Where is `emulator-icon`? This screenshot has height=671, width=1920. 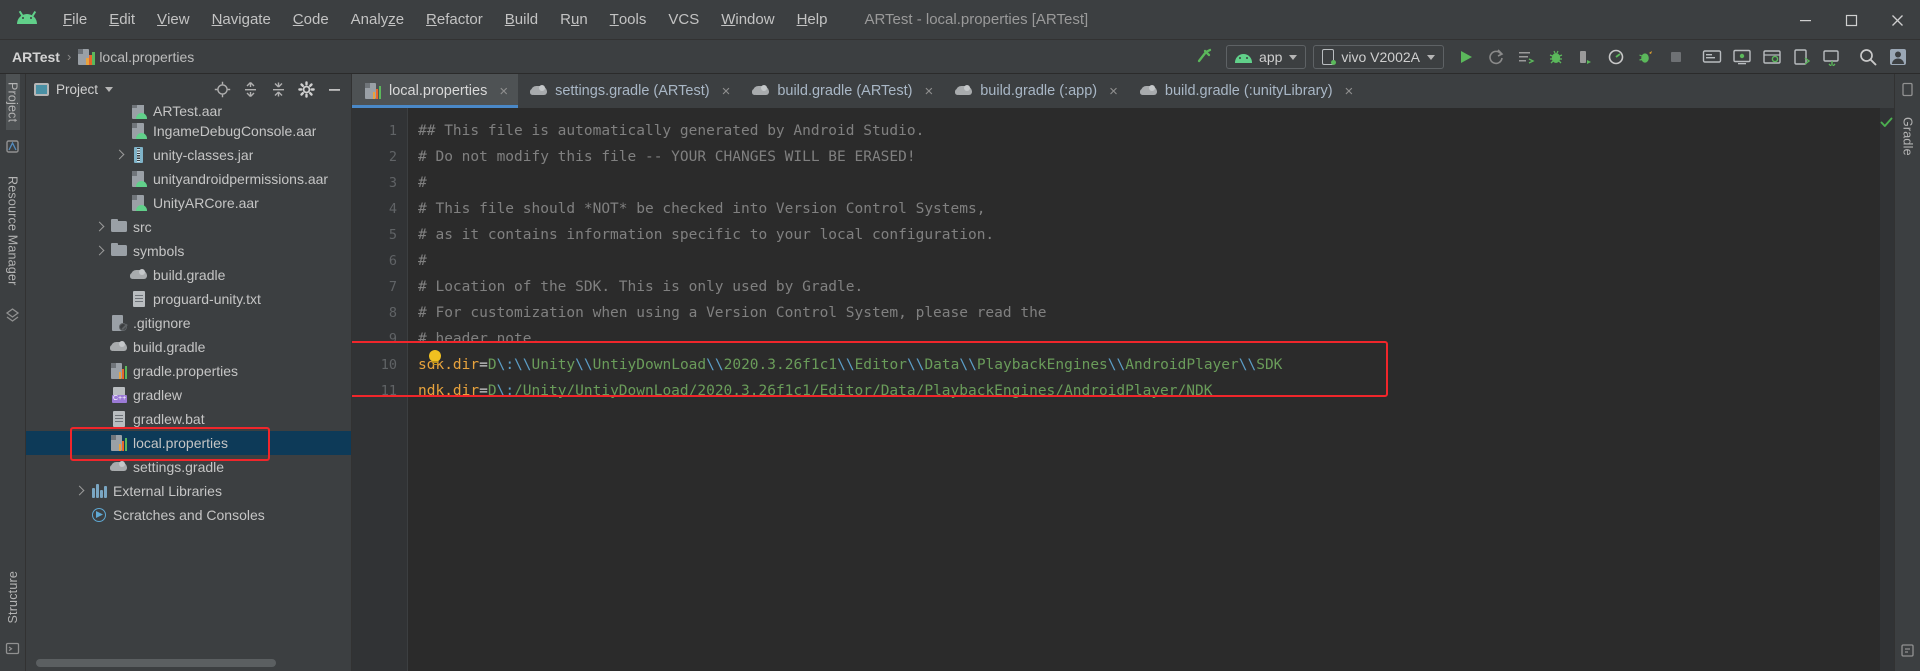
emulator-icon is located at coordinates (1907, 91).